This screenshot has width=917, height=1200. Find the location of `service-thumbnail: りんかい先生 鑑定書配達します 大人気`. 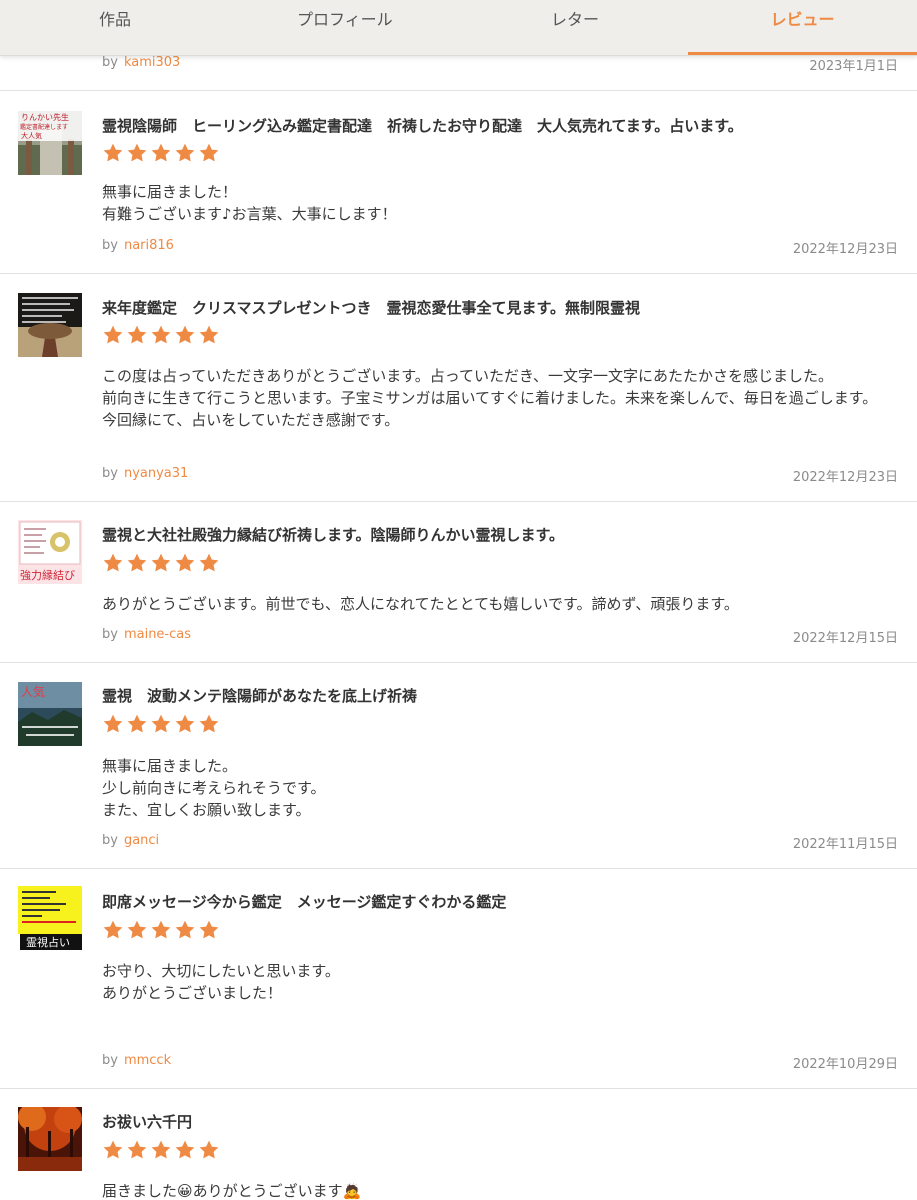

service-thumbnail: りんかい先生 鑑定書配達します 大人気 is located at coordinates (50, 143).